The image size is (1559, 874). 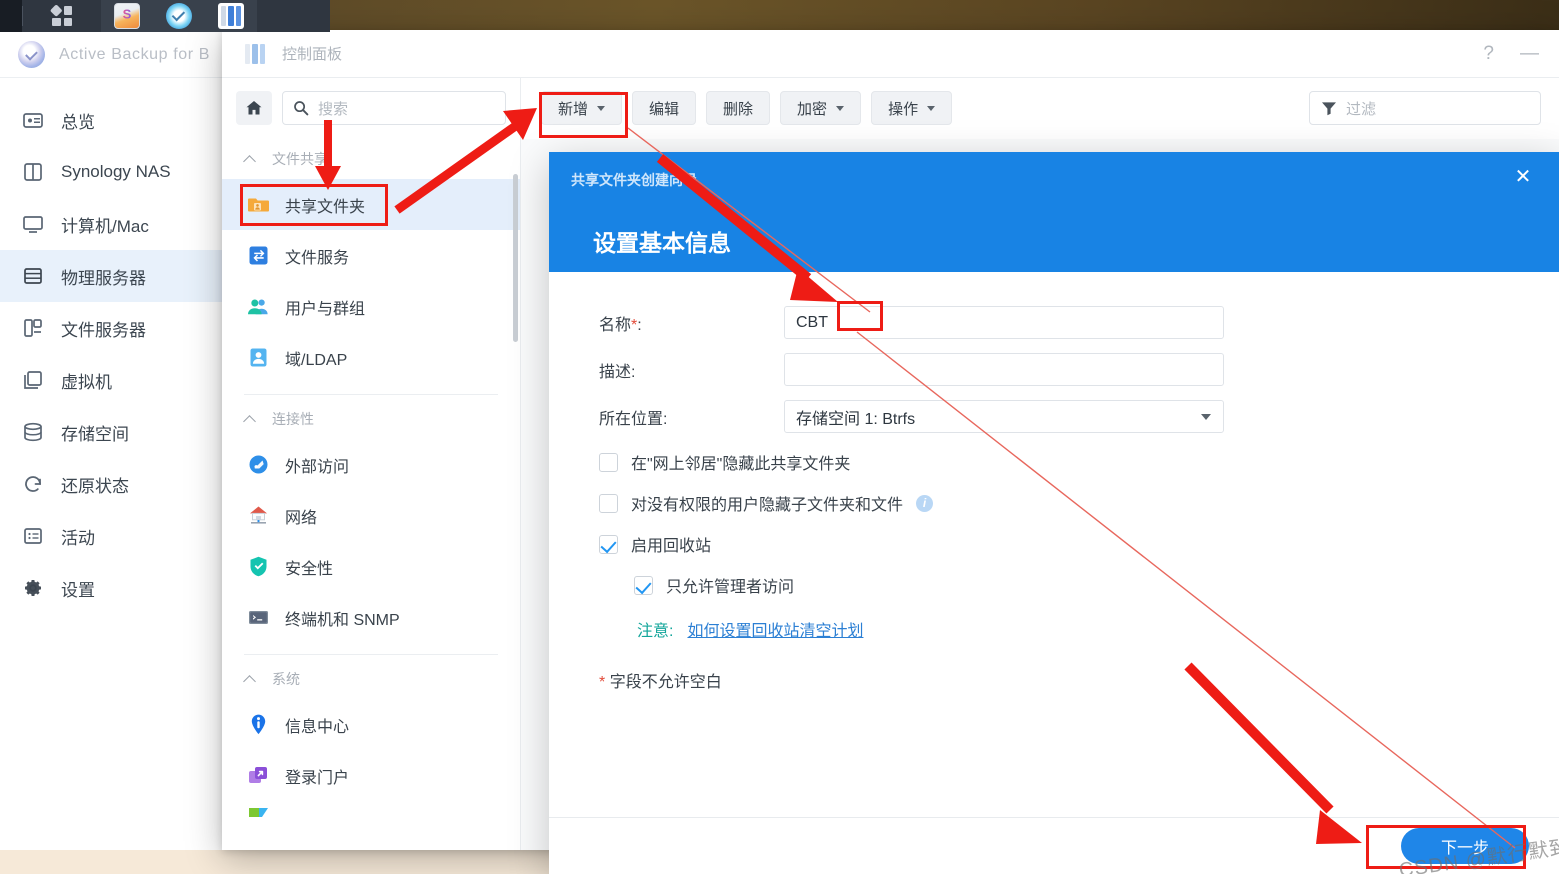 What do you see at coordinates (116, 171) in the screenshot?
I see `abb-nav-label: Synology NAS` at bounding box center [116, 171].